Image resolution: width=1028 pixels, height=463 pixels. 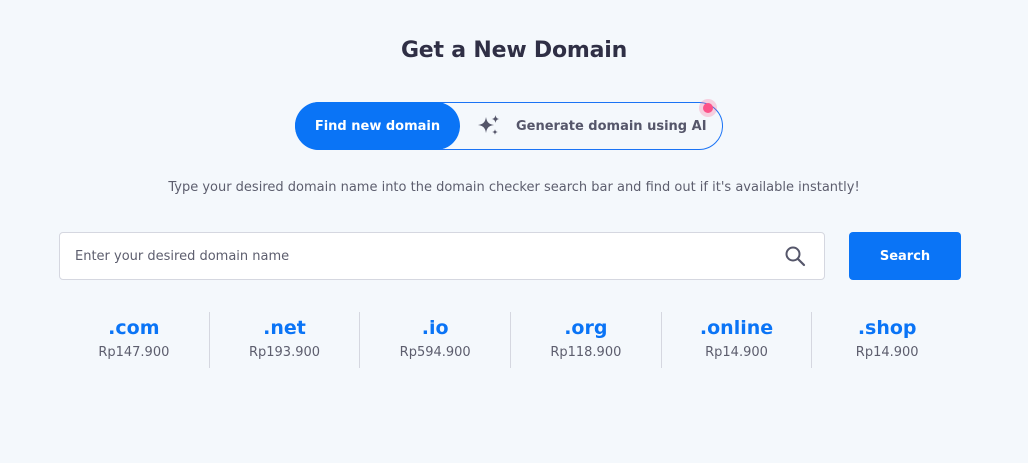 What do you see at coordinates (586, 340) in the screenshot?
I see `tld-item-org: .org Rp118.900` at bounding box center [586, 340].